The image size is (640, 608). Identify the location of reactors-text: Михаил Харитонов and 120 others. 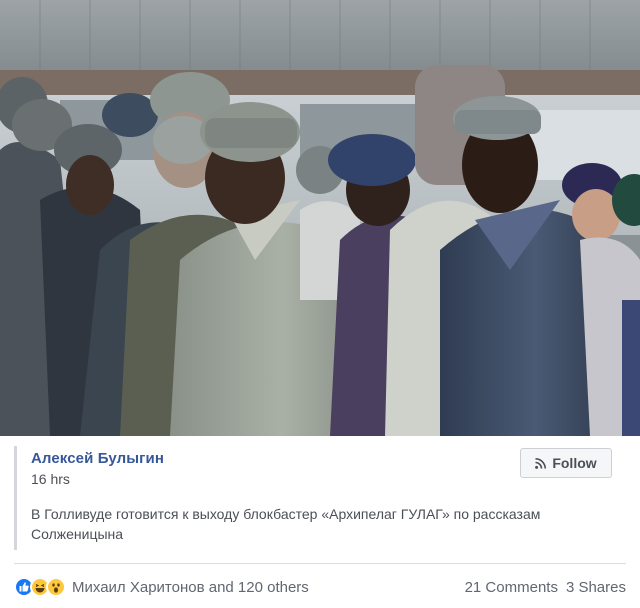
(190, 587).